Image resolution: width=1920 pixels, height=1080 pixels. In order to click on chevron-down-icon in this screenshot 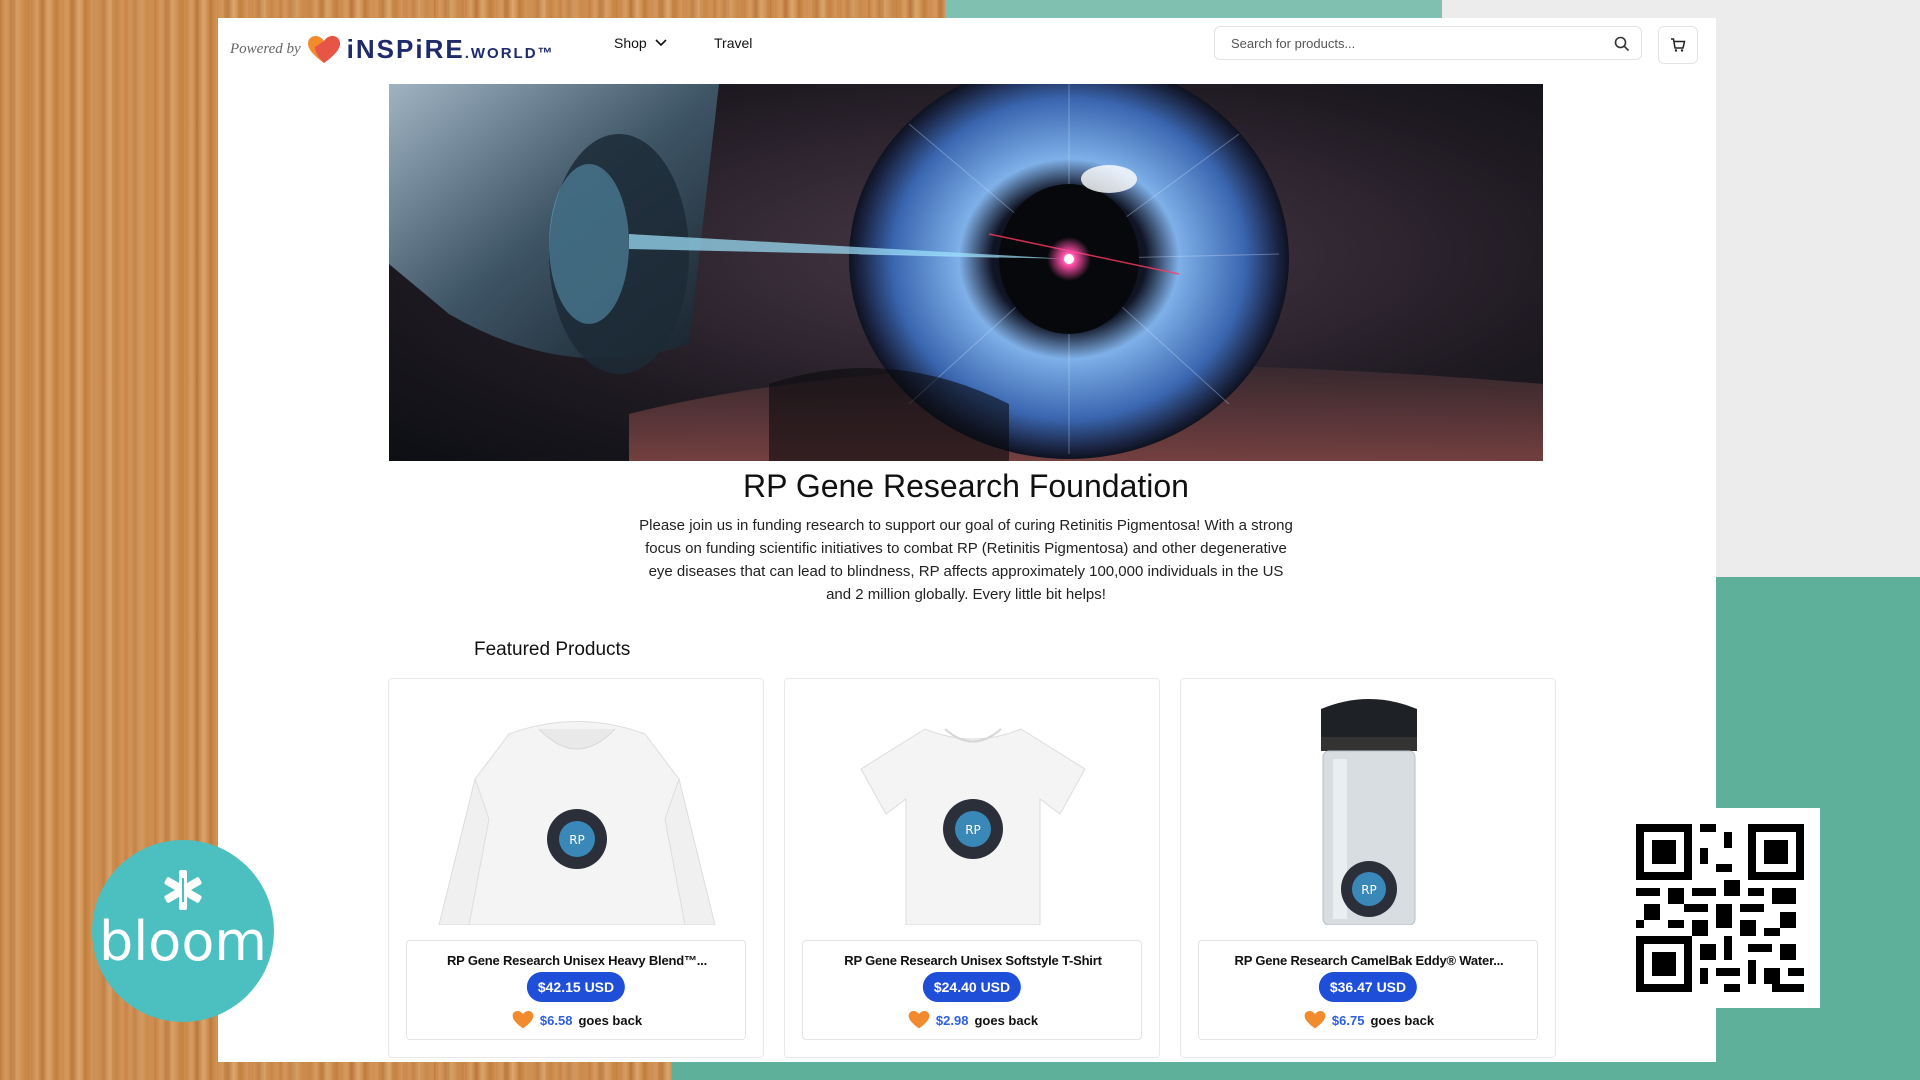, I will do `click(661, 43)`.